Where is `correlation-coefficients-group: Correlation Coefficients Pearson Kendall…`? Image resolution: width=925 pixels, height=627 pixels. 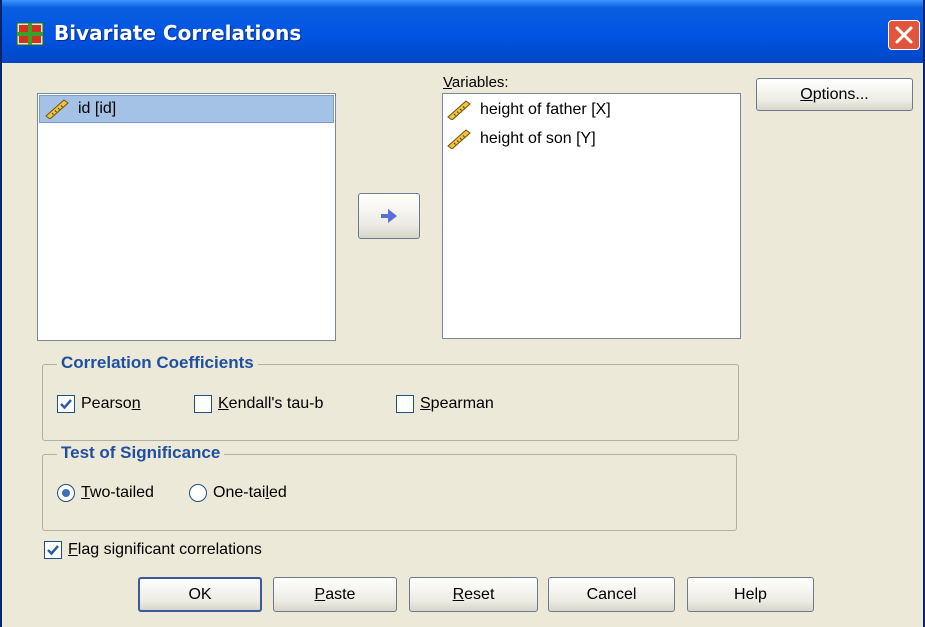
correlation-coefficients-group: Correlation Coefficients Pearson Kendall… is located at coordinates (390, 397).